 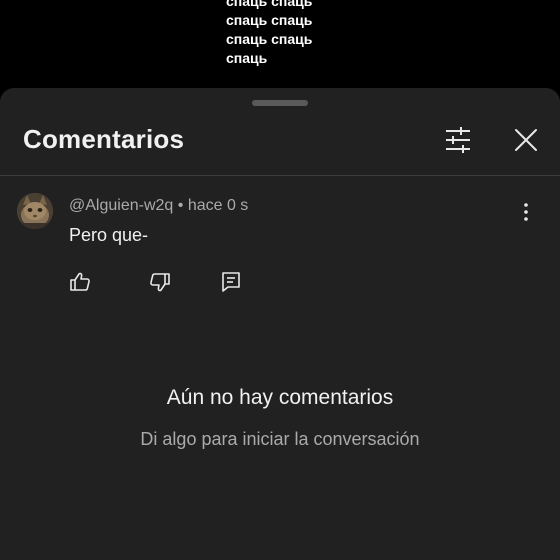 I want to click on thumb-down-icon, so click(x=160, y=282).